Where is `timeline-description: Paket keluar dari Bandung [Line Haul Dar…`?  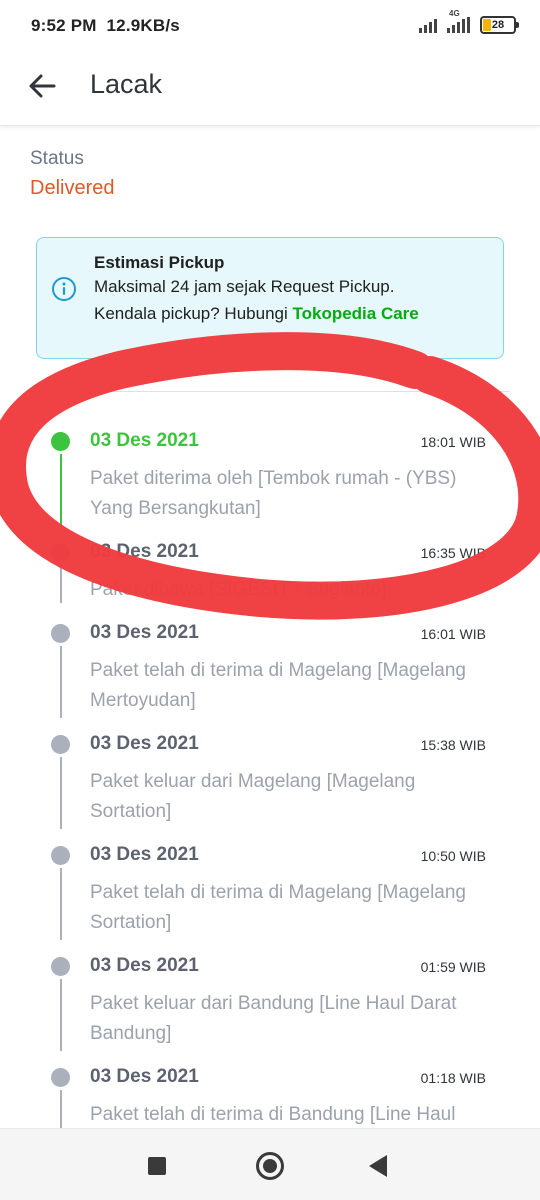 timeline-description: Paket keluar dari Bandung [Line Haul Dar… is located at coordinates (273, 1018).